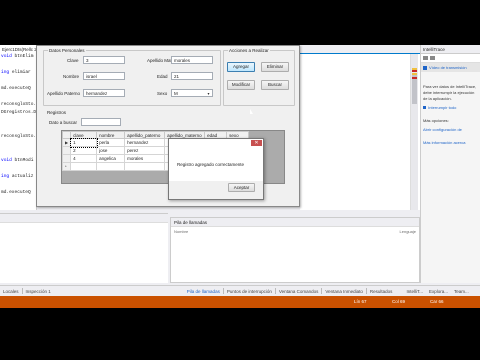 This screenshot has width=480, height=360. What do you see at coordinates (11, 291) in the screenshot?
I see `tab-locals: Locales` at bounding box center [11, 291].